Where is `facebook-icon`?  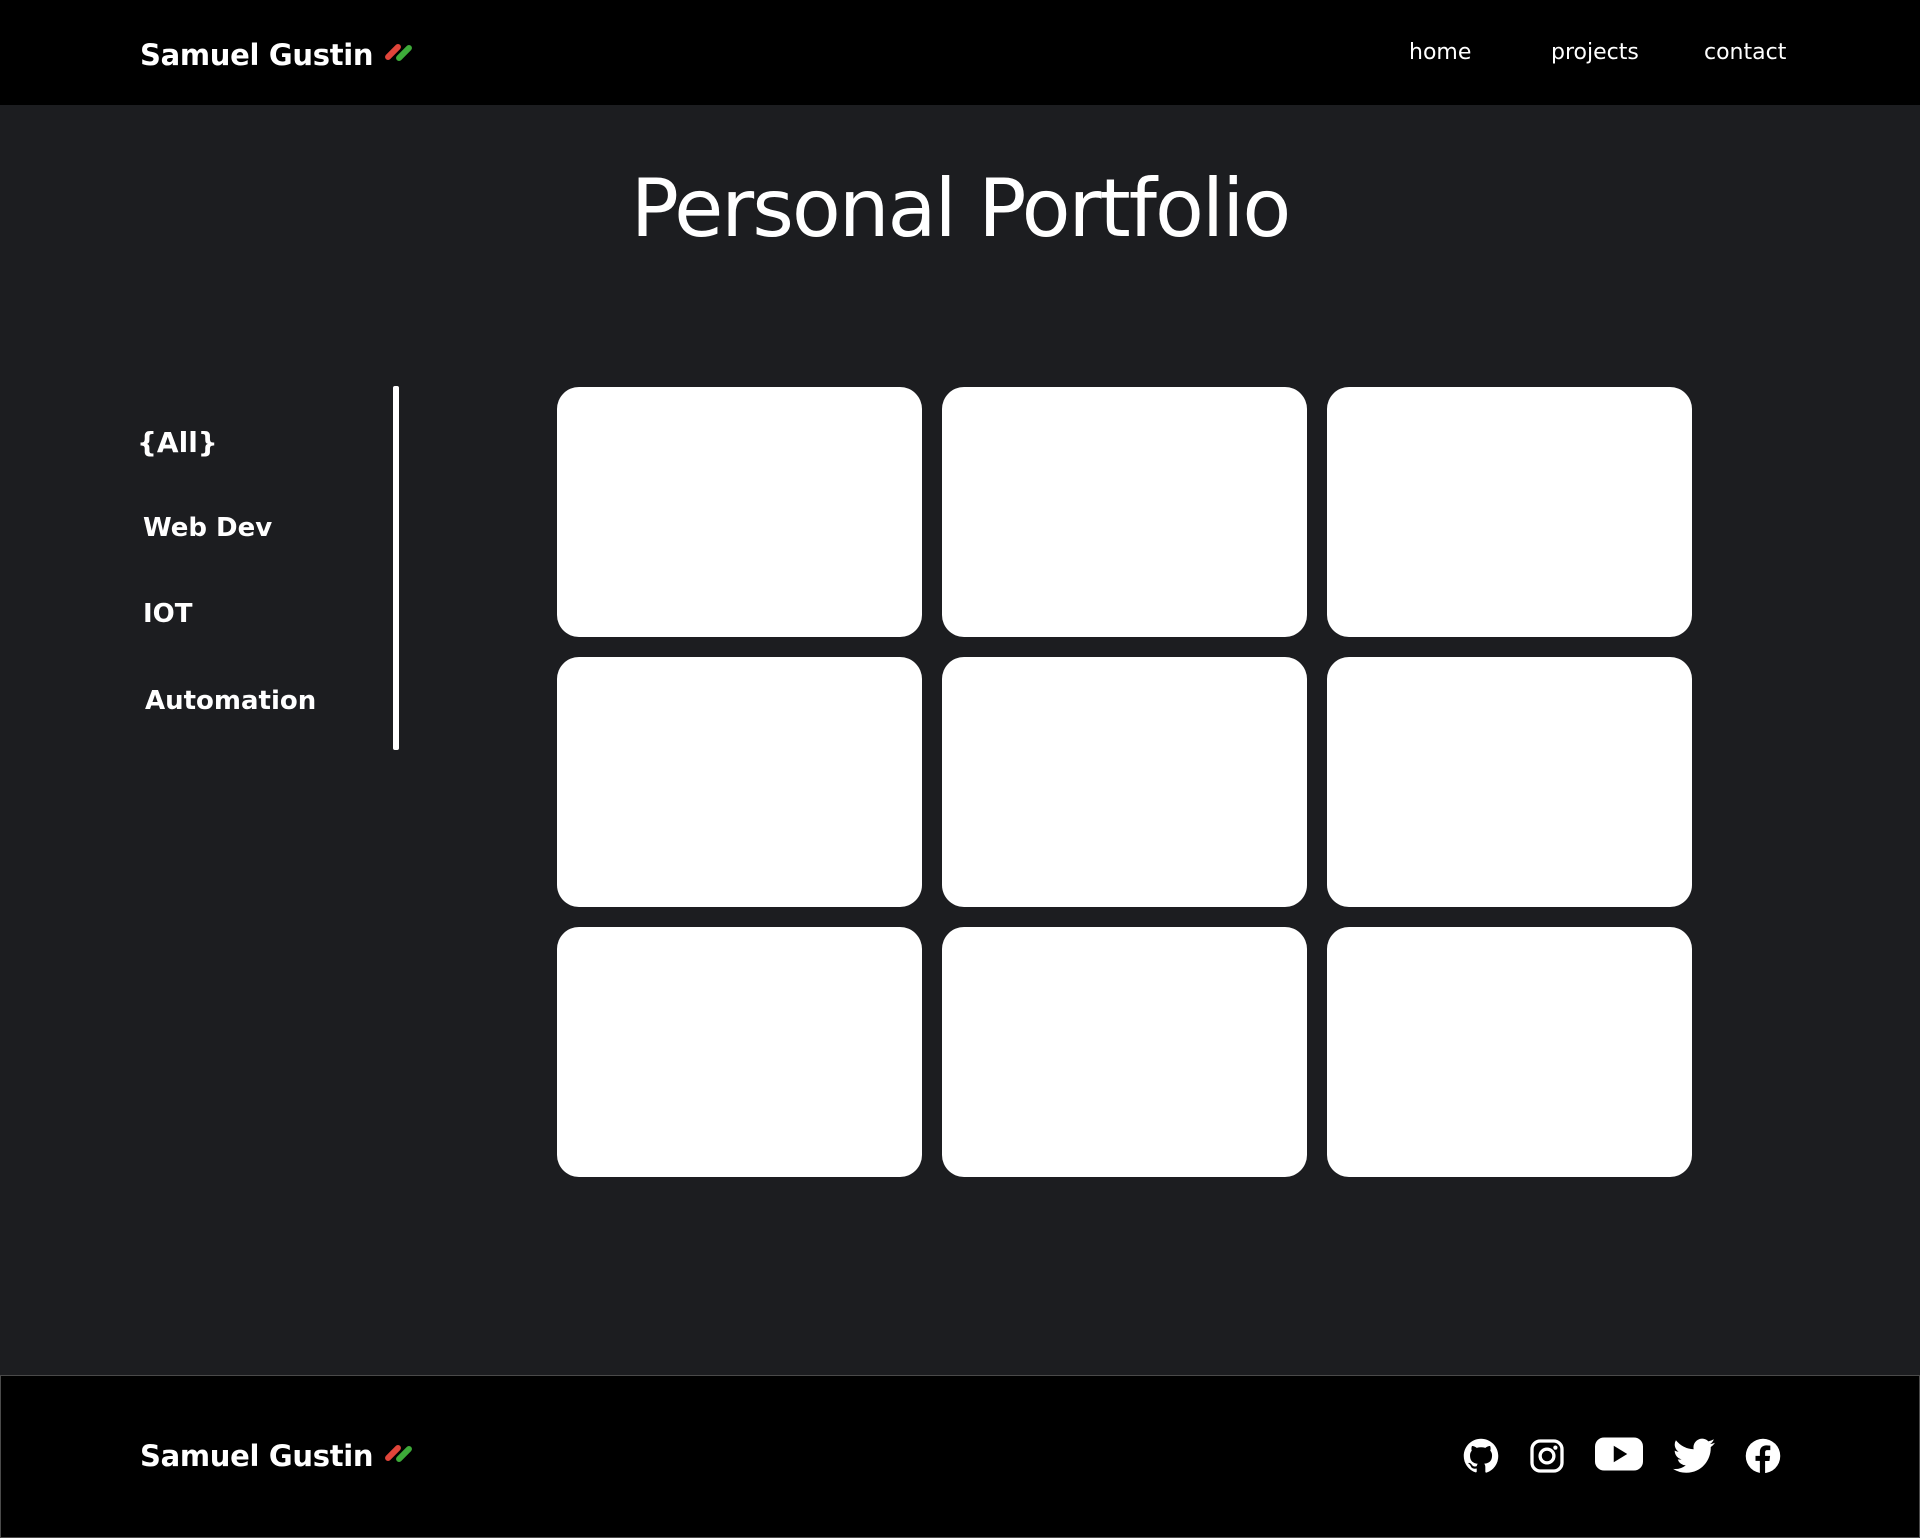 facebook-icon is located at coordinates (1763, 1456).